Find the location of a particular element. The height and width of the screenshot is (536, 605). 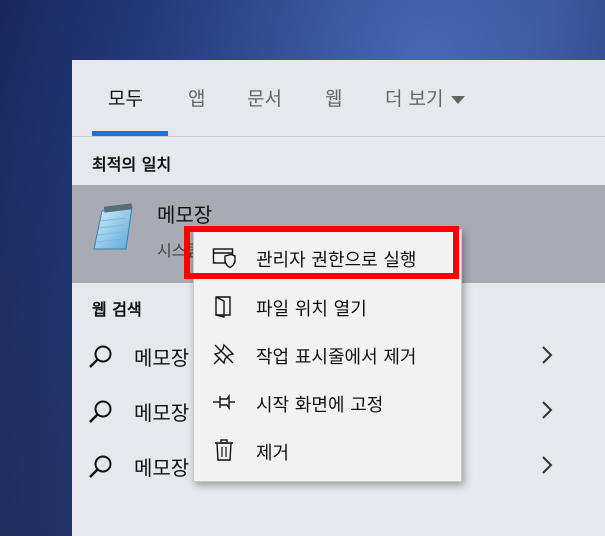

trash-icon is located at coordinates (224, 450).